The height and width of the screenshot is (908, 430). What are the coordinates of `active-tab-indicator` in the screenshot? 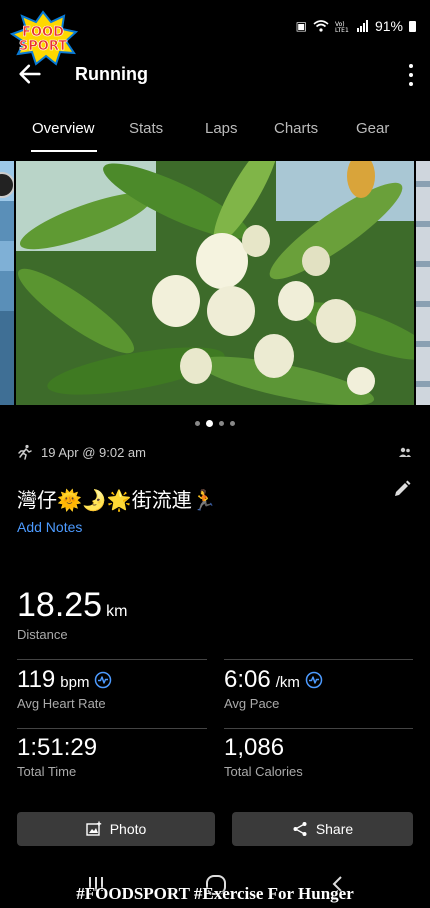 It's located at (64, 151).